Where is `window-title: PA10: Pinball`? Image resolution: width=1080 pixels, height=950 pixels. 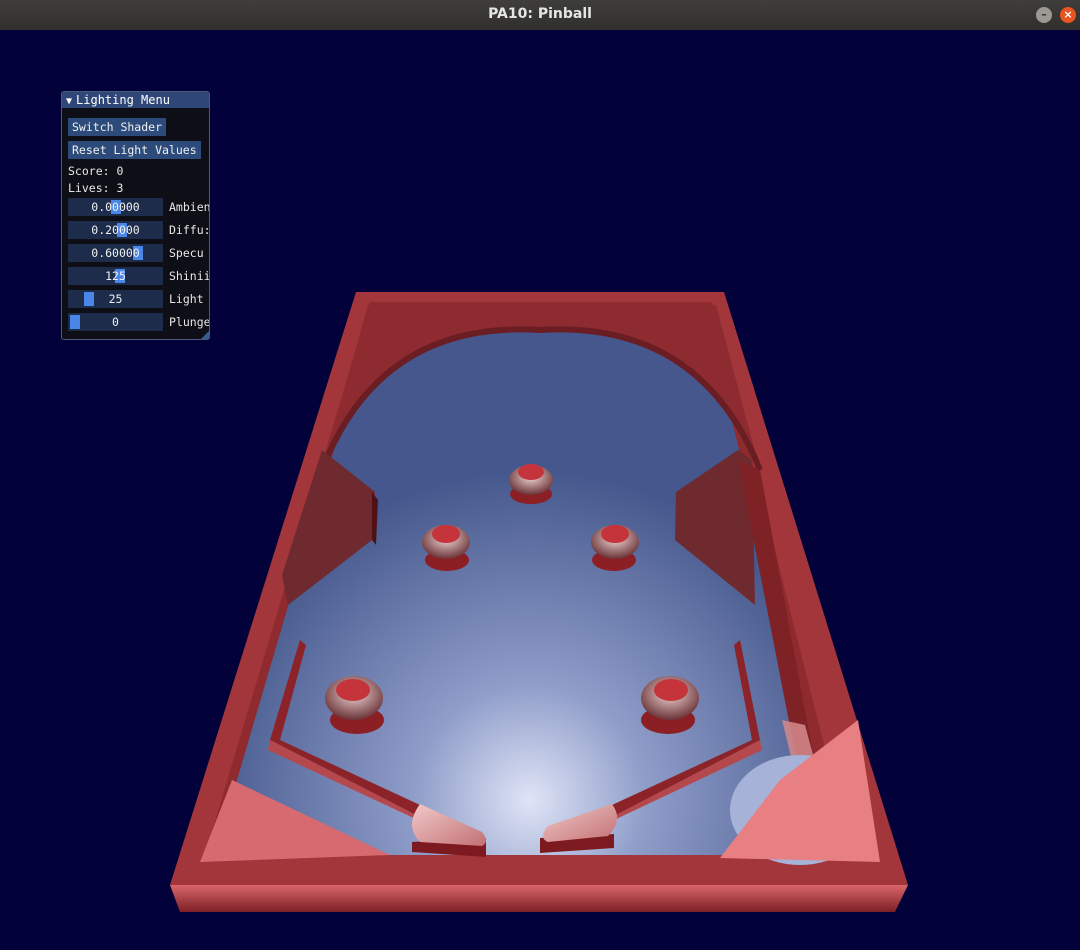 window-title: PA10: Pinball is located at coordinates (540, 14).